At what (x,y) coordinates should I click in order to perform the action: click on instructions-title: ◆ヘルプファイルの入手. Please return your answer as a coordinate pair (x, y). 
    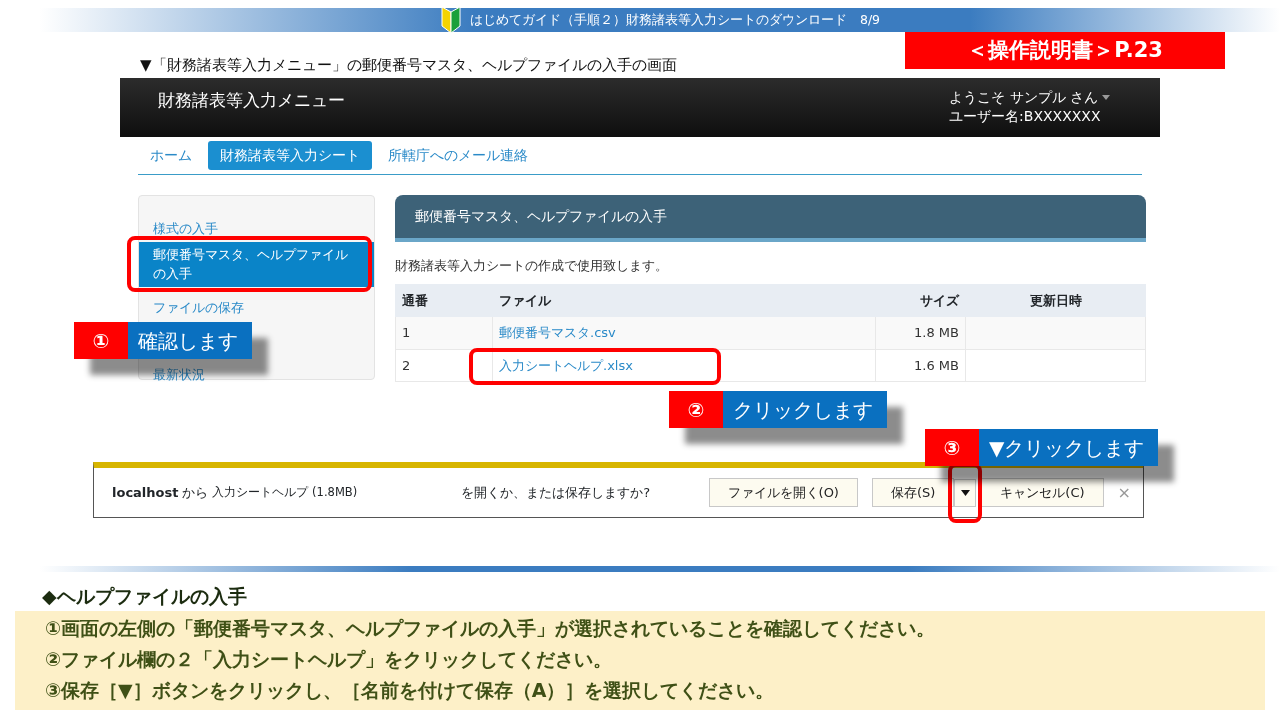
    Looking at the image, I should click on (145, 596).